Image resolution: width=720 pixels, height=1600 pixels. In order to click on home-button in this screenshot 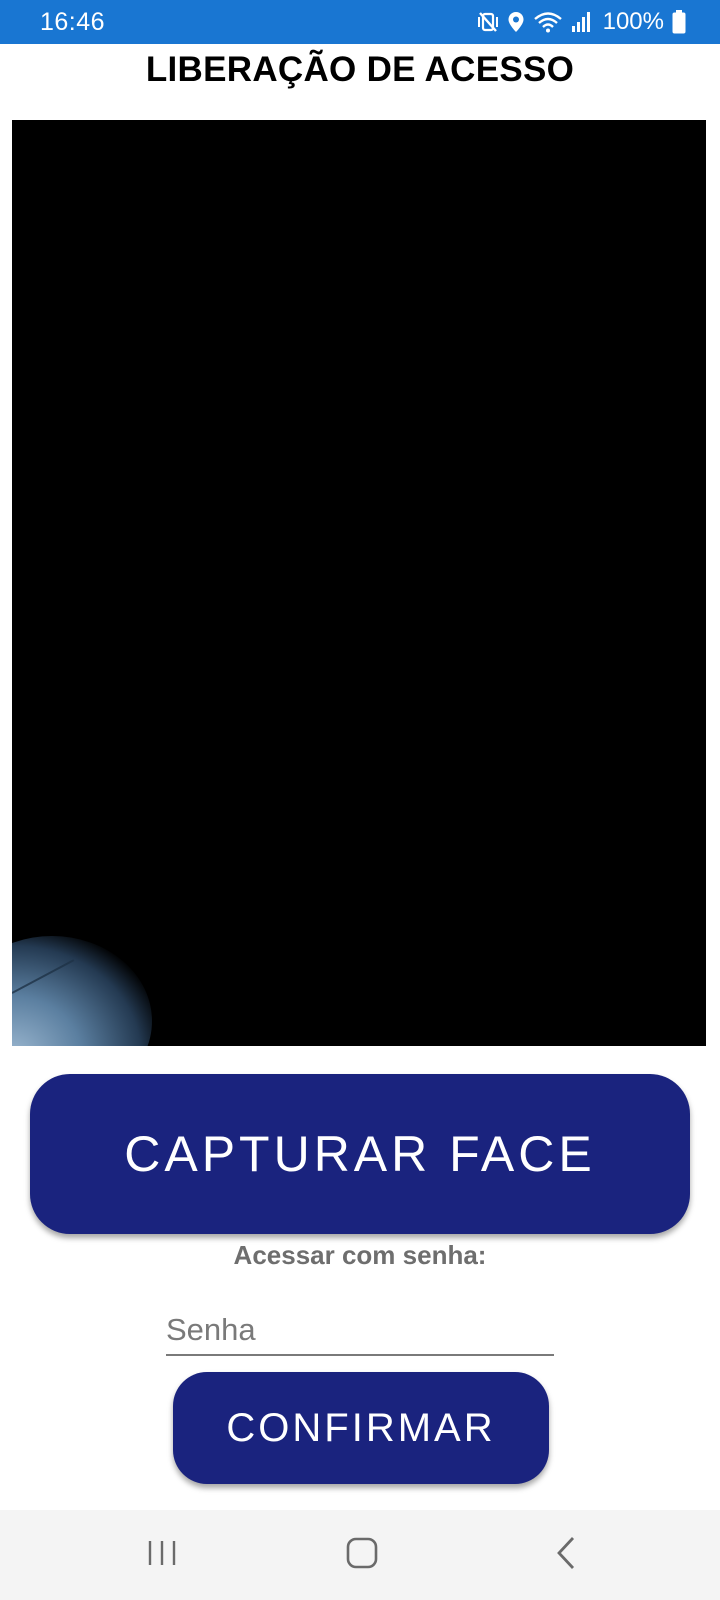, I will do `click(362, 1555)`.